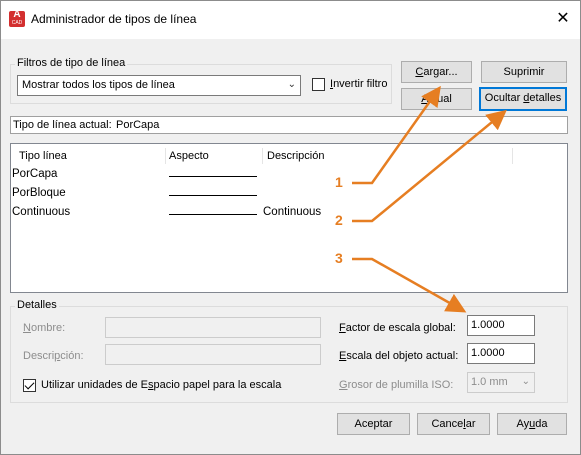  I want to click on callout-2: 2, so click(339, 220).